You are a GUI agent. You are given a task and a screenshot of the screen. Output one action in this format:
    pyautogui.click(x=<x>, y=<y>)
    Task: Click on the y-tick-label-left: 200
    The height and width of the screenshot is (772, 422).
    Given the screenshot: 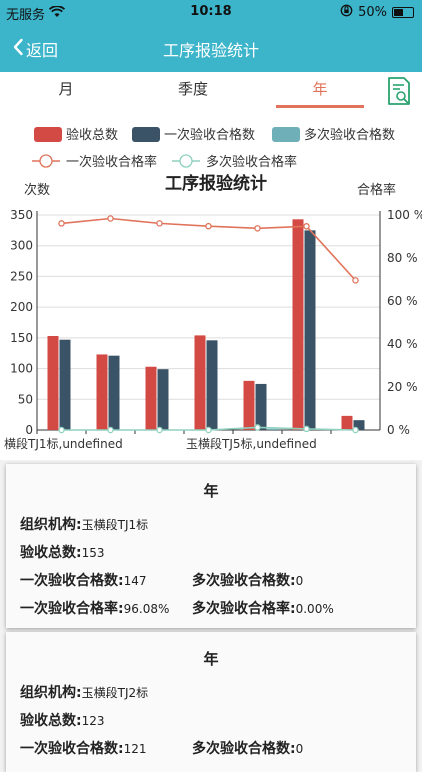 What is the action you would take?
    pyautogui.click(x=21, y=307)
    